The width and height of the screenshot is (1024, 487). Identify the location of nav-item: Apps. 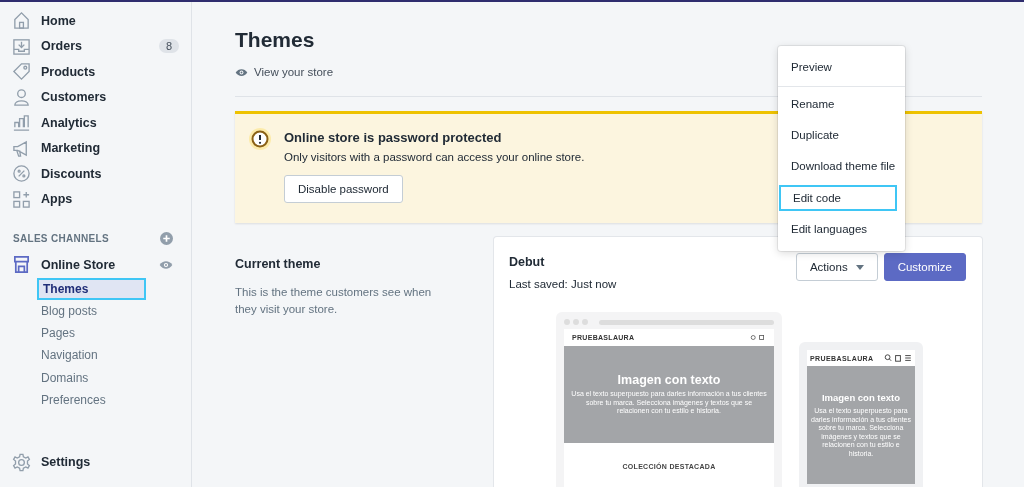
(95, 199).